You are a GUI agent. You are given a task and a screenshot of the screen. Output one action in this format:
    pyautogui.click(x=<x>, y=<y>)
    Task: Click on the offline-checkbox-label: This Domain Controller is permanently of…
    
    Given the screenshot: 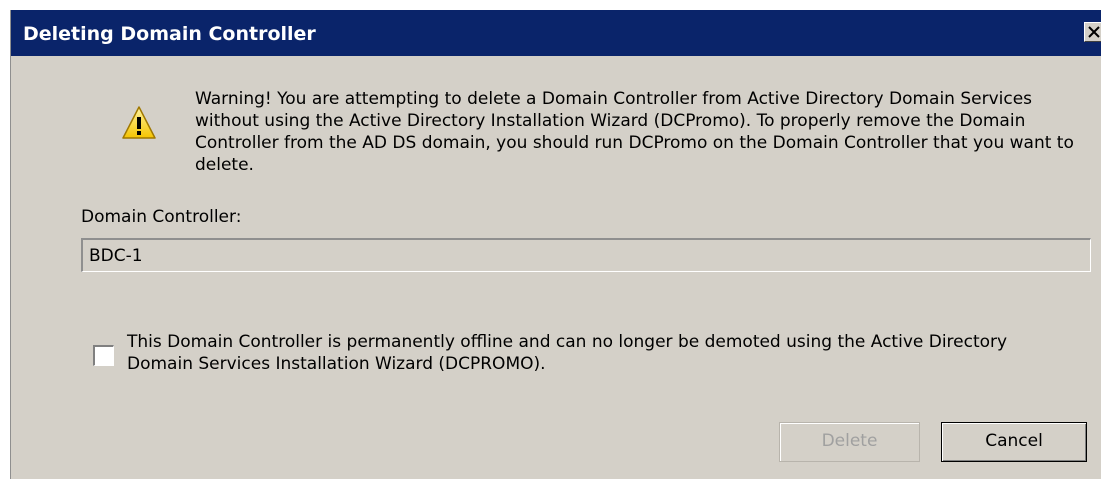 What is the action you would take?
    pyautogui.click(x=597, y=353)
    